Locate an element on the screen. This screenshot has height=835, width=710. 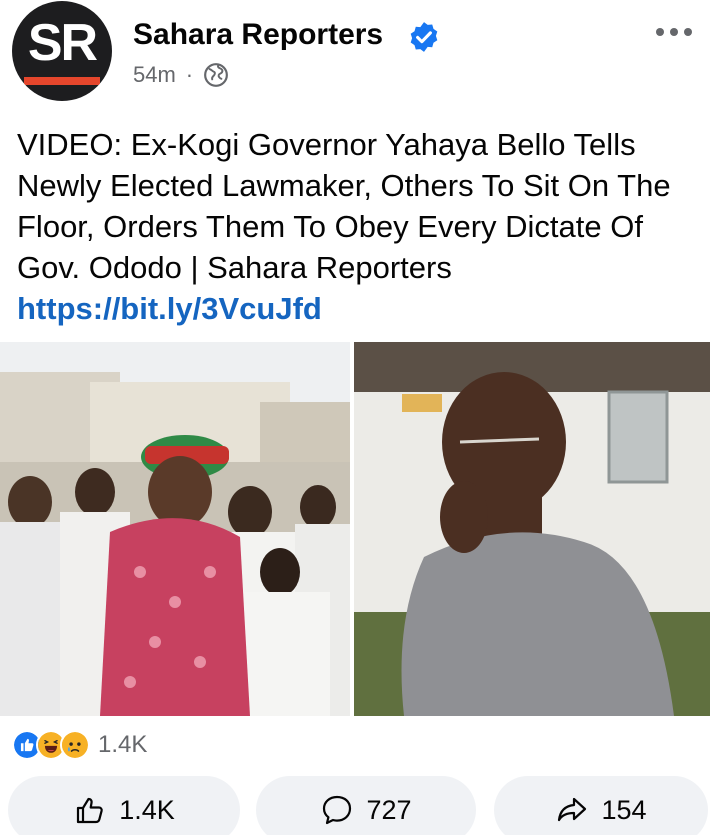
avatar-stripe is located at coordinates (62, 81).